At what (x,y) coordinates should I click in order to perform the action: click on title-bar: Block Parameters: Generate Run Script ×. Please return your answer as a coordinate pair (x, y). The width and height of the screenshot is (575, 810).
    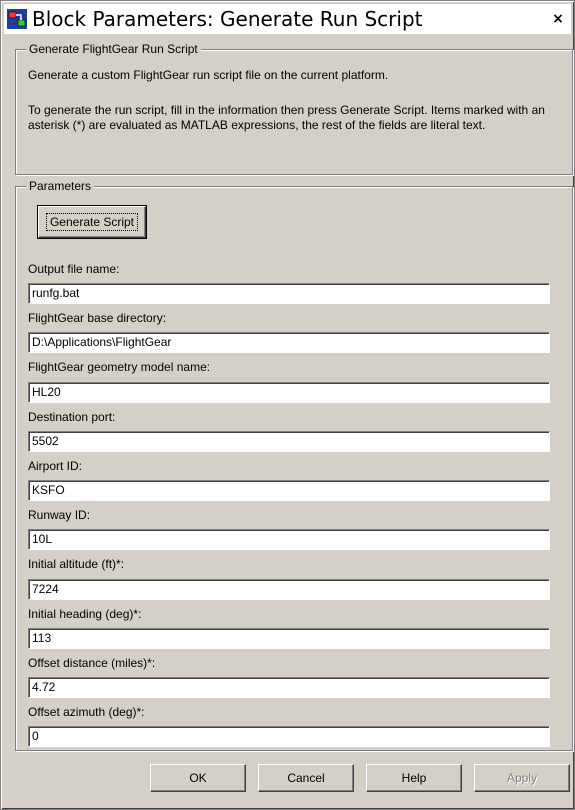
    Looking at the image, I should click on (287, 19).